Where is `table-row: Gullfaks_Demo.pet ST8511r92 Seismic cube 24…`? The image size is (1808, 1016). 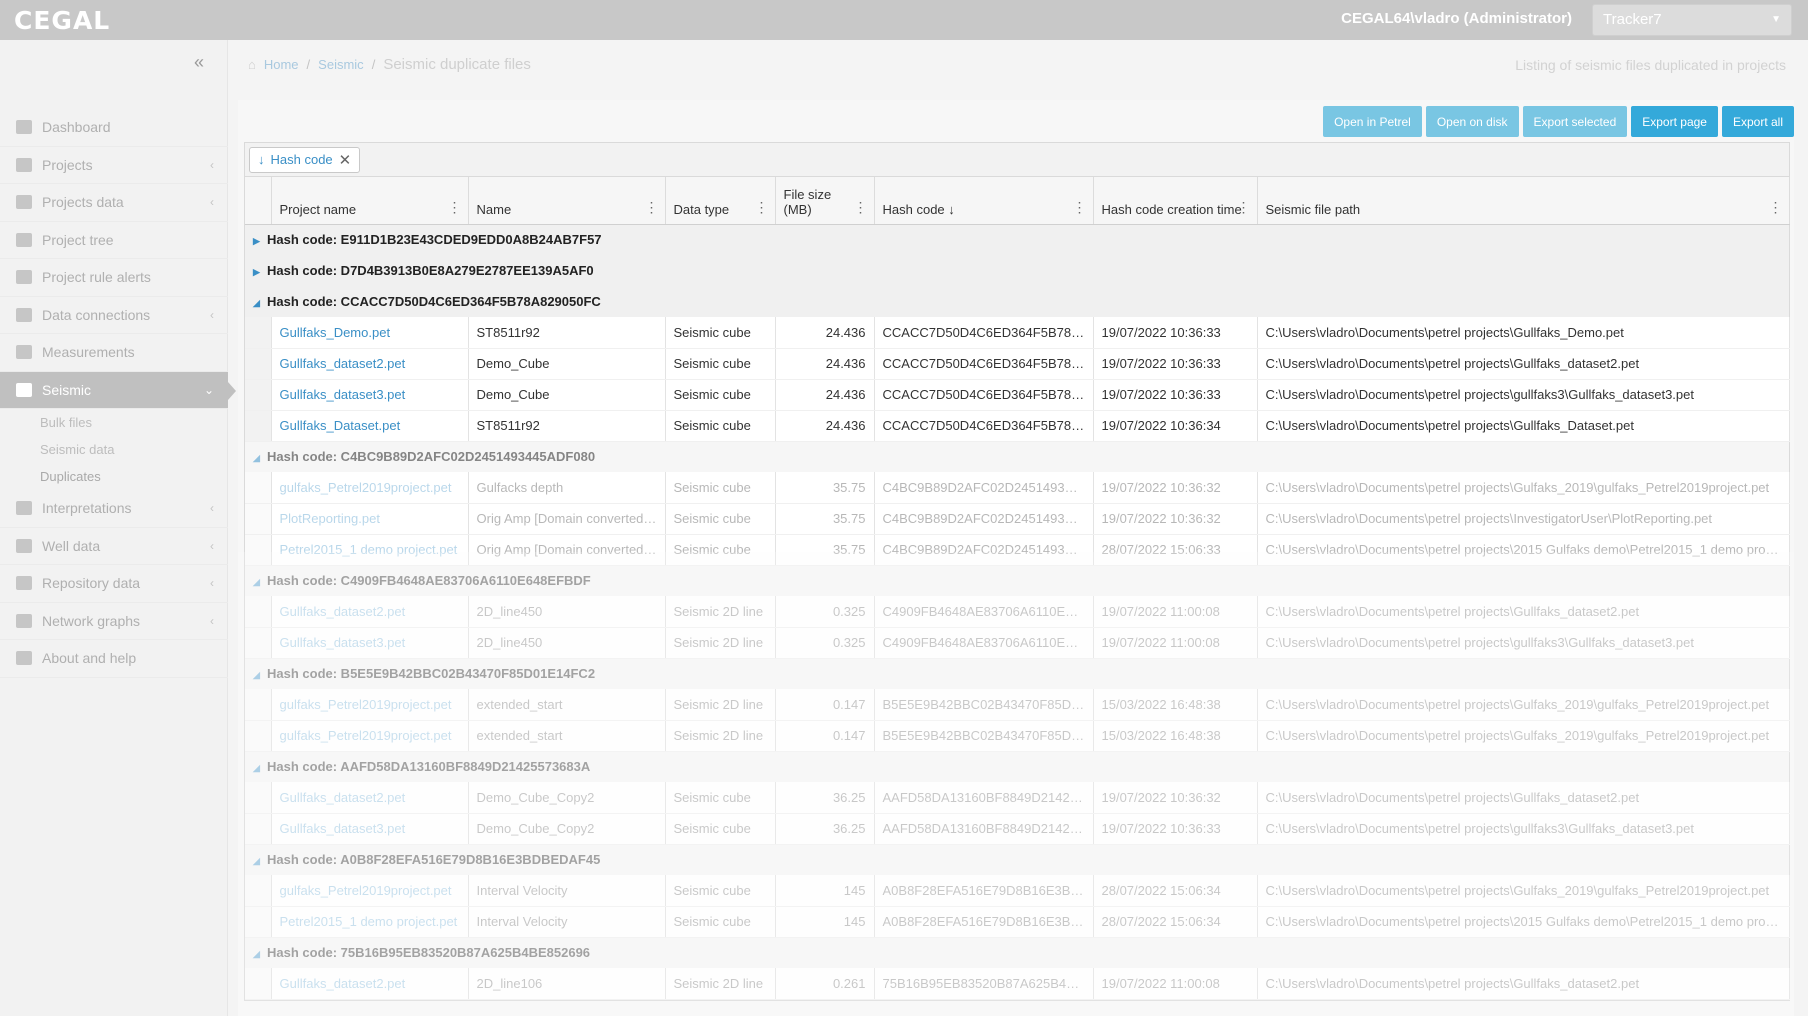 table-row: Gullfaks_Demo.pet ST8511r92 Seismic cube 24… is located at coordinates (1017, 333).